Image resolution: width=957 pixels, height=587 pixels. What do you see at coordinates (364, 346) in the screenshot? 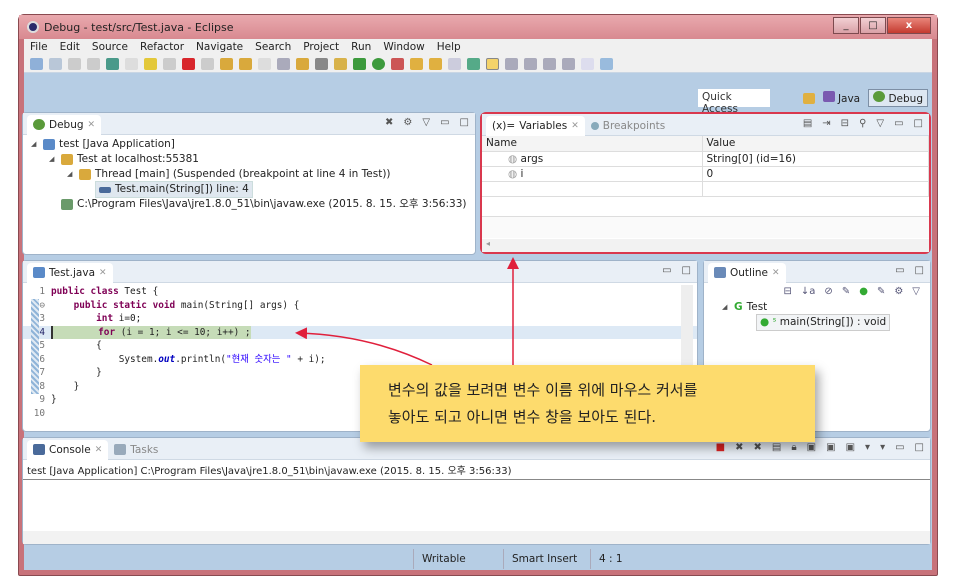
I see `arrow-to-code` at bounding box center [364, 346].